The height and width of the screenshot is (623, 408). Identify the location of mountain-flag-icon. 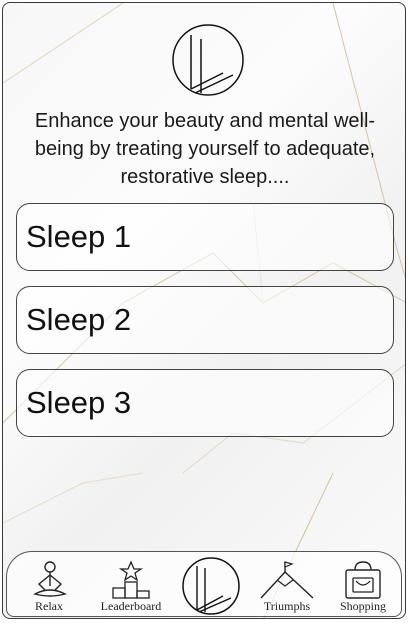
(287, 580).